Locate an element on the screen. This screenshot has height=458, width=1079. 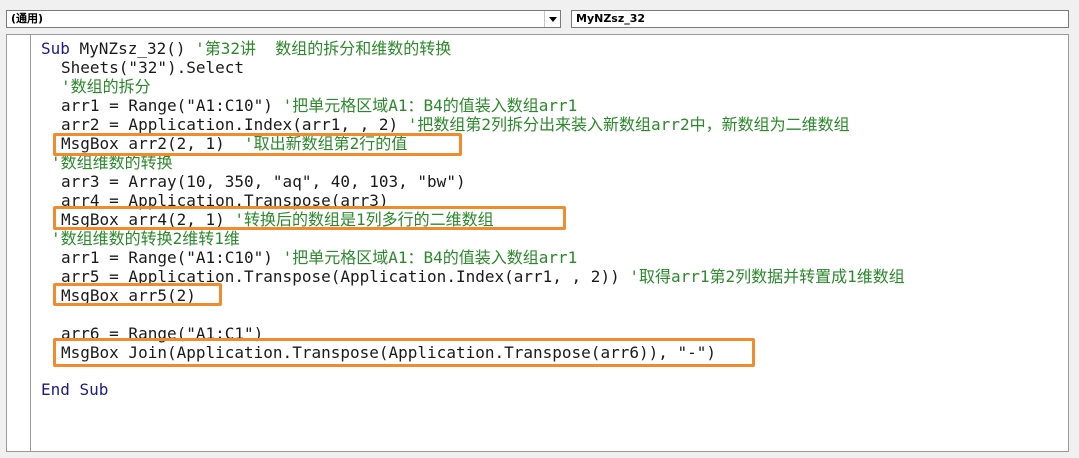
highlight-box-msgbox-arr2 is located at coordinates (257, 144).